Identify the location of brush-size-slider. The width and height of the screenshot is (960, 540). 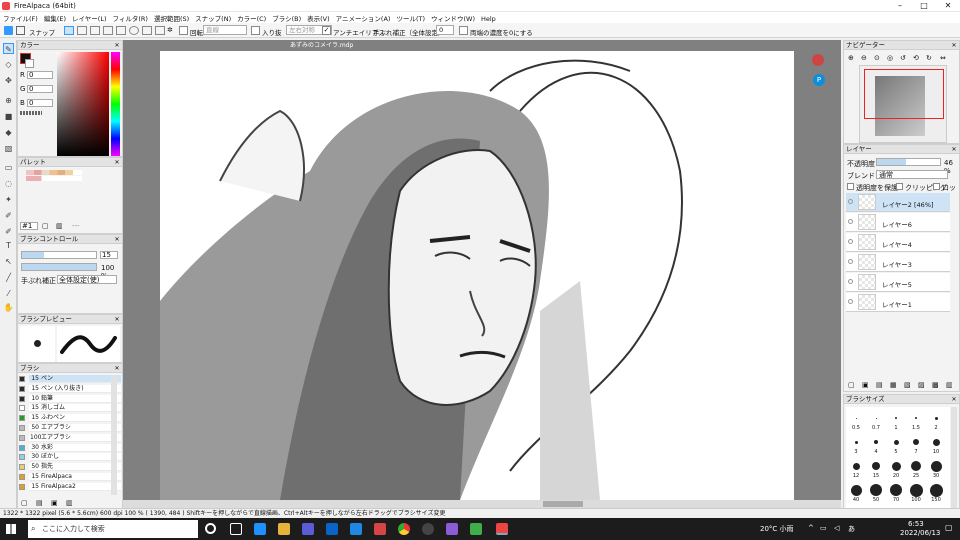
(59, 255).